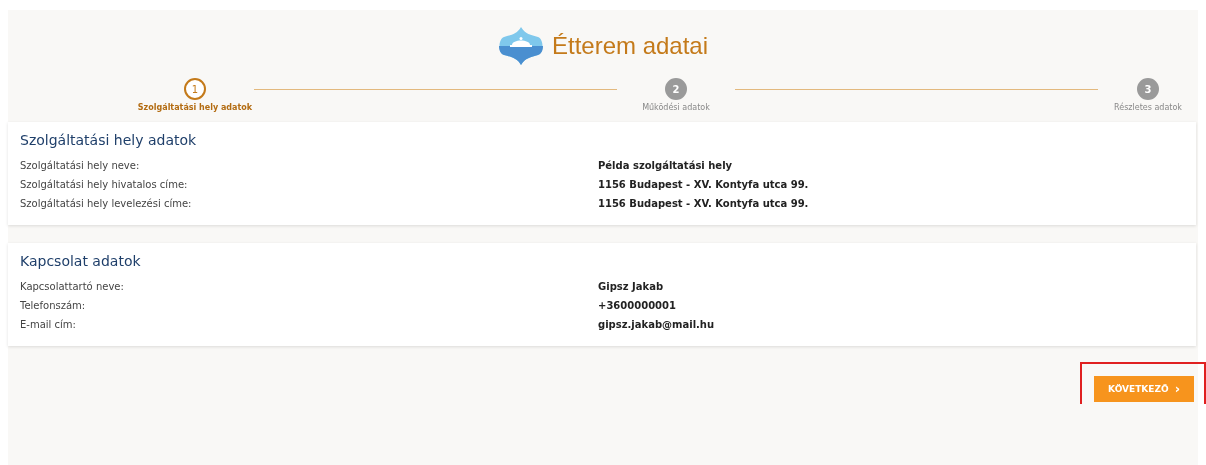 The height and width of the screenshot is (465, 1206). Describe the element at coordinates (630, 46) in the screenshot. I see `page-title: Étterem adatai` at that location.